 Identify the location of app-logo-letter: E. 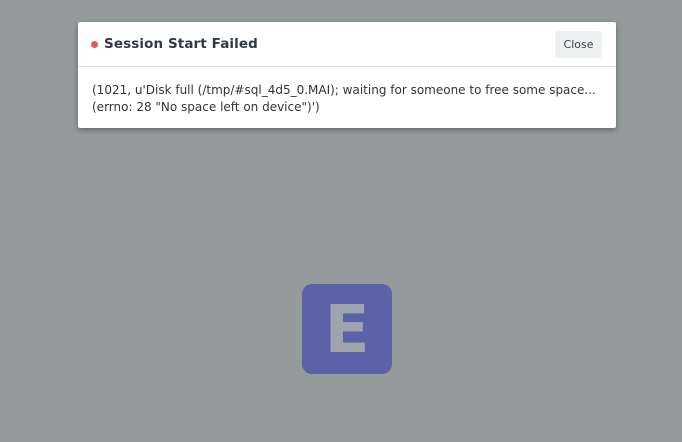
(347, 329).